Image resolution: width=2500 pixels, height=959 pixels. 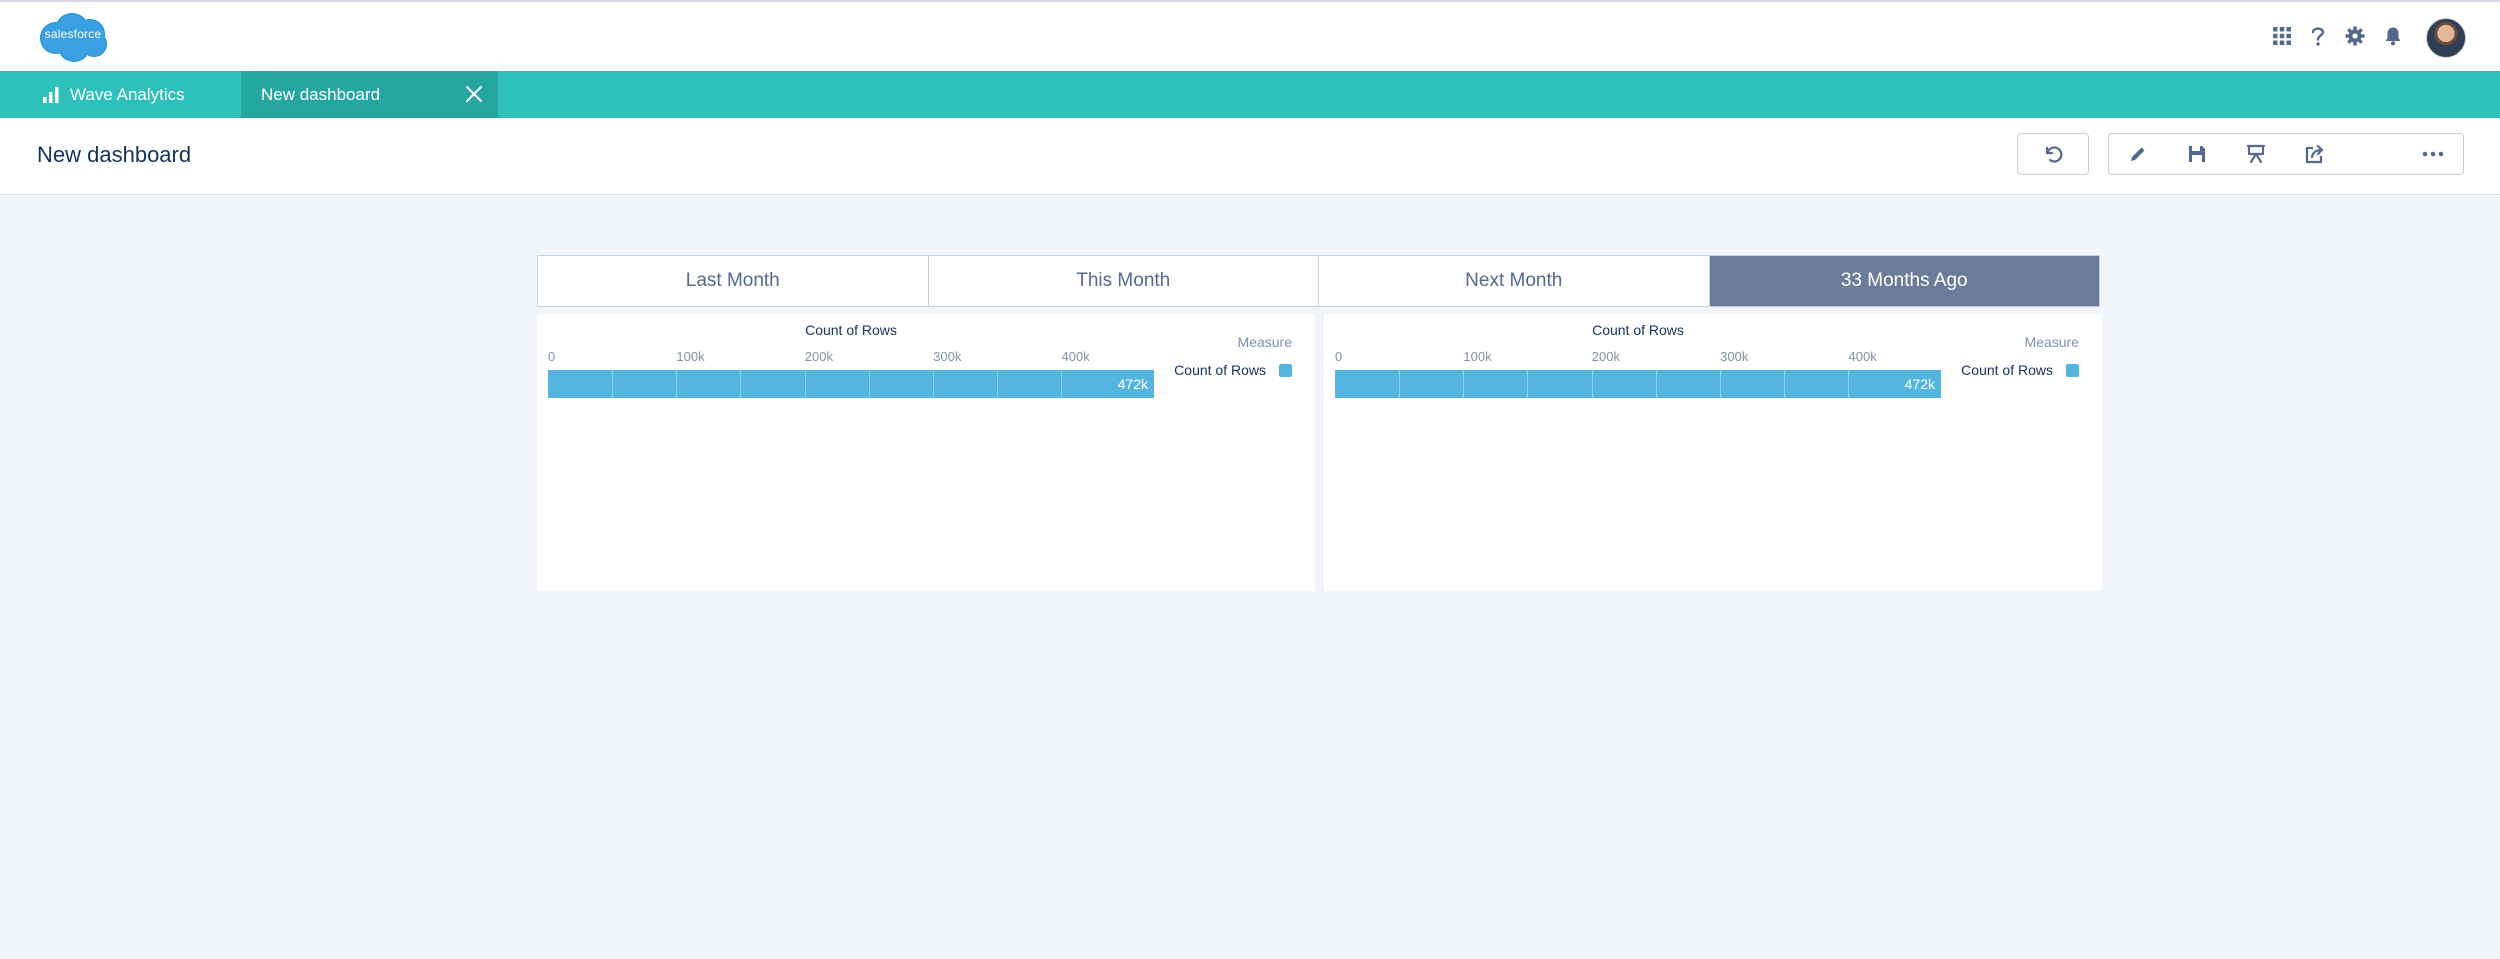 I want to click on page-title: New dashboard, so click(x=114, y=154).